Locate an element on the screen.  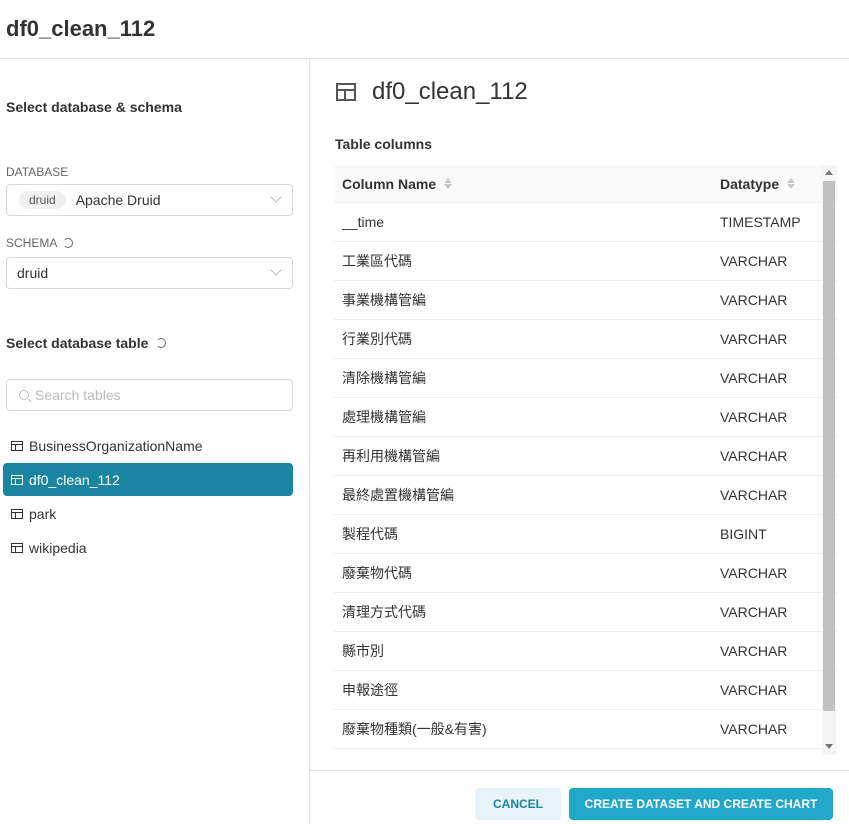
search-input is located at coordinates (155, 395).